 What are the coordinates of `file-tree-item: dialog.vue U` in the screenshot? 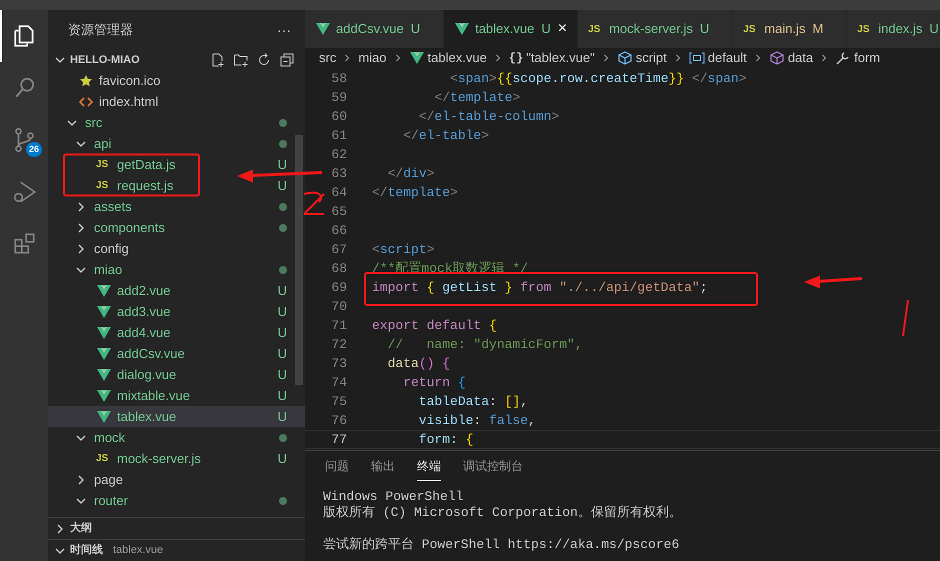 It's located at (176, 374).